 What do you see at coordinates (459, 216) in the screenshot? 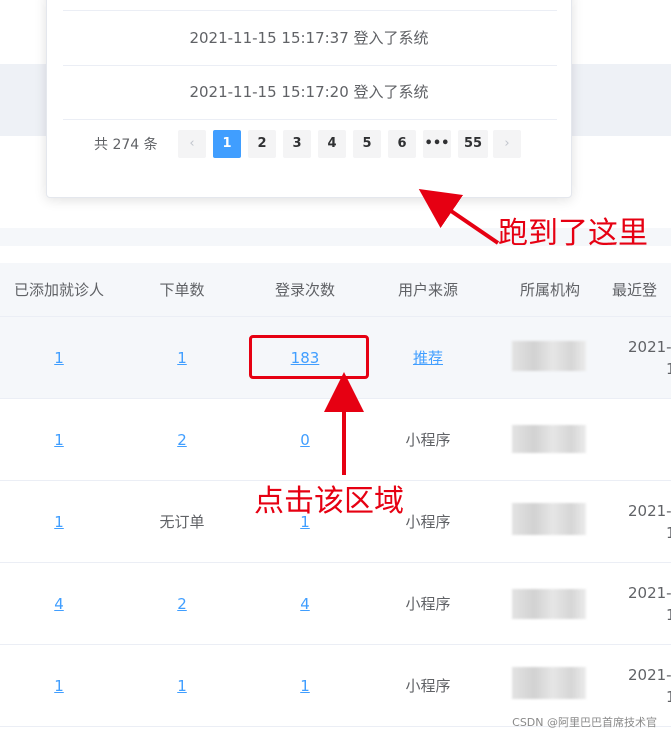
I see `arrow-to-popover` at bounding box center [459, 216].